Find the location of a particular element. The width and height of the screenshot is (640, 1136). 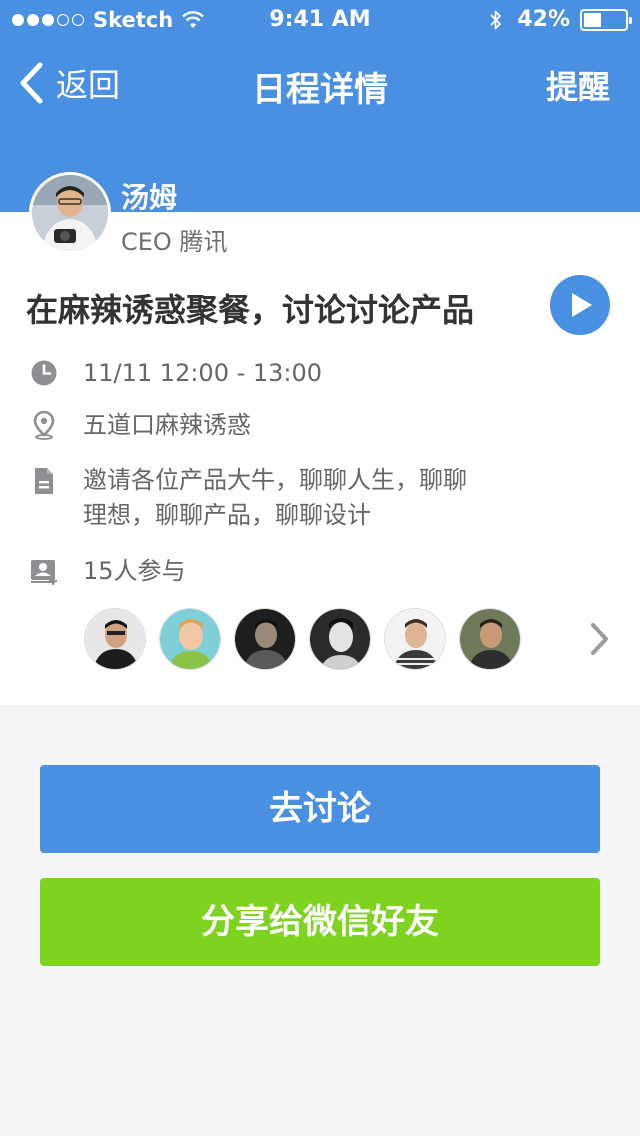

nav-bar: 返回 日程详情 提醒 is located at coordinates (320, 84).